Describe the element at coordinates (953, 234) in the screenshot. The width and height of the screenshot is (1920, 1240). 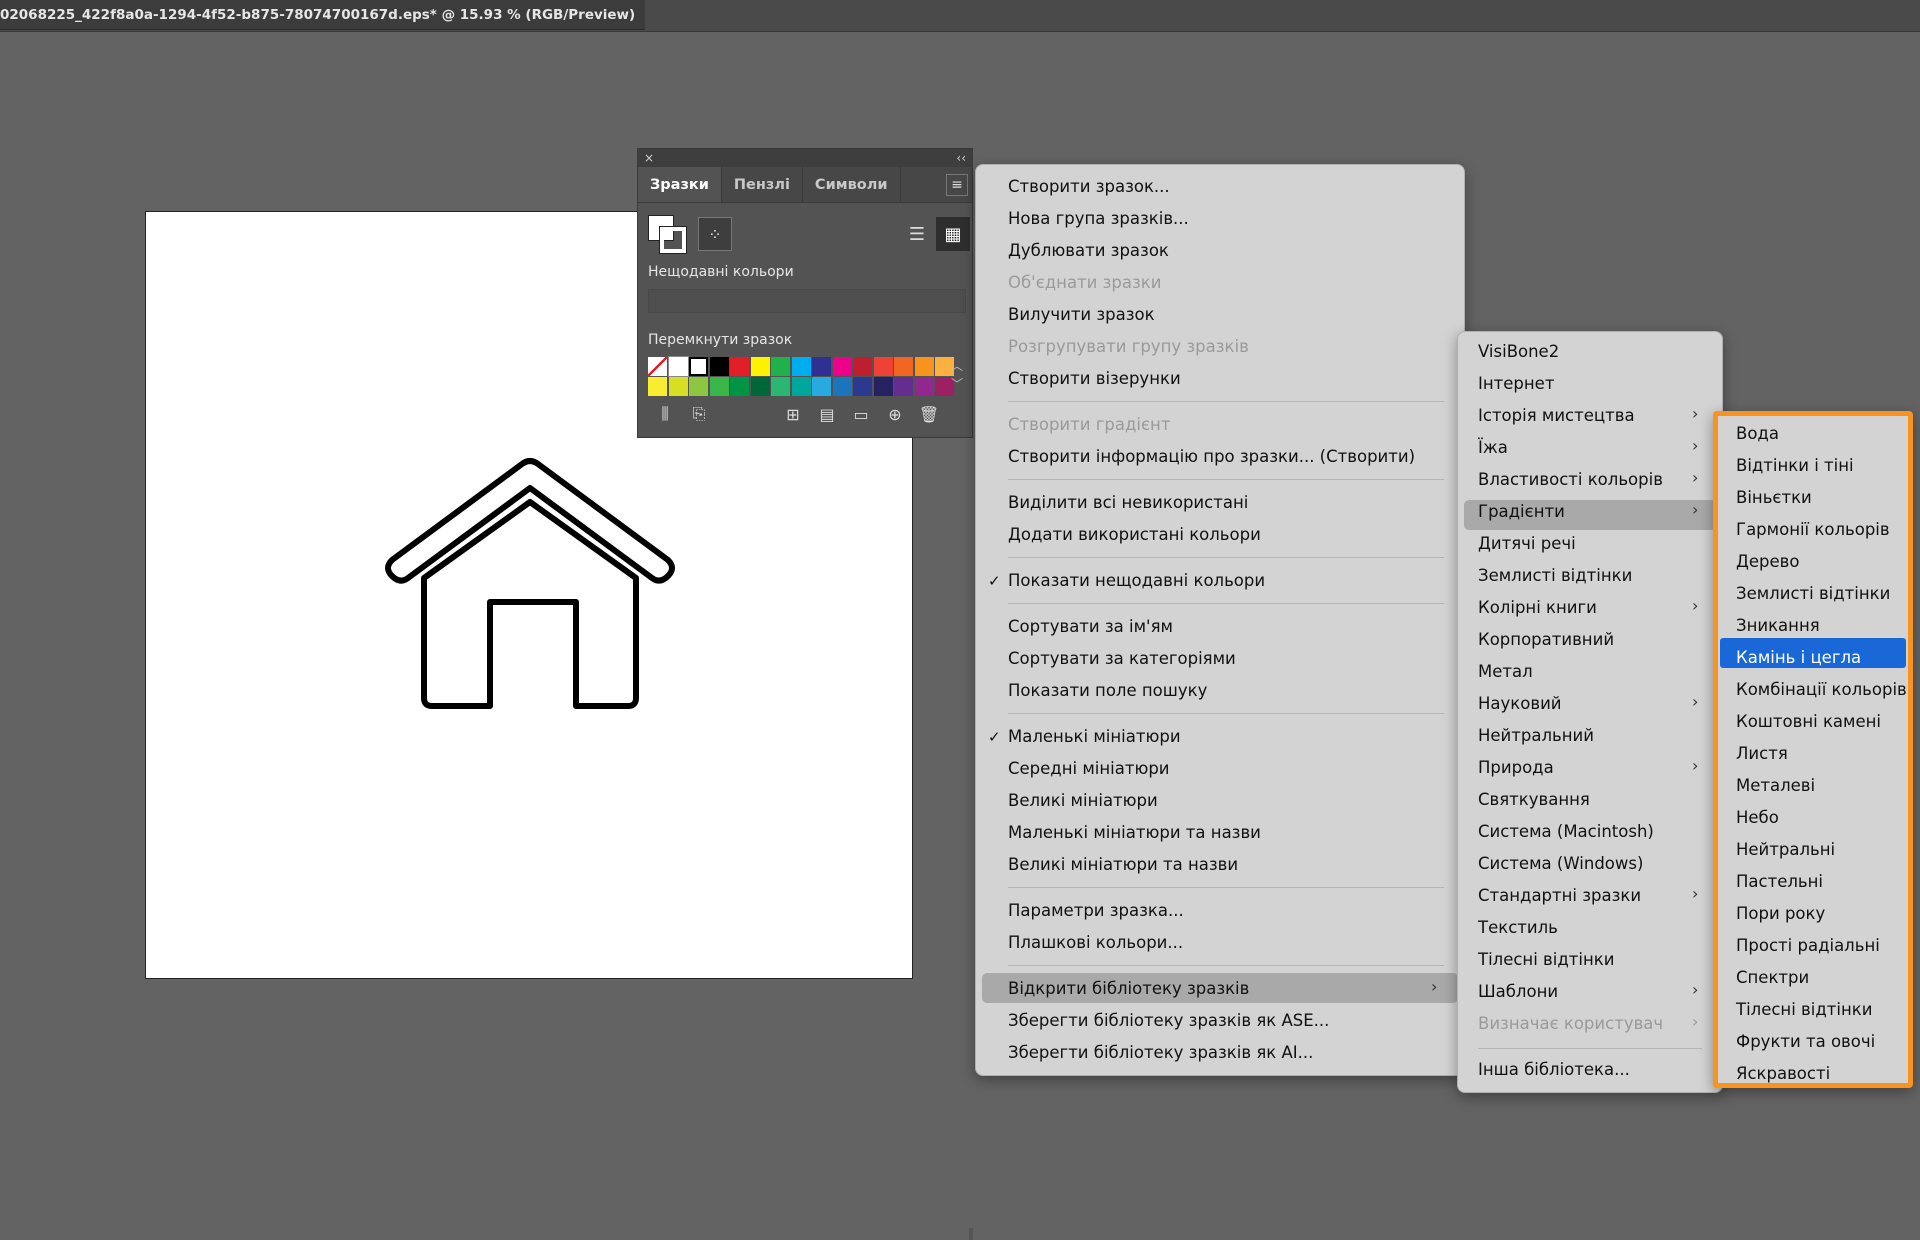
I see `grid-view-icon: ▦` at that location.